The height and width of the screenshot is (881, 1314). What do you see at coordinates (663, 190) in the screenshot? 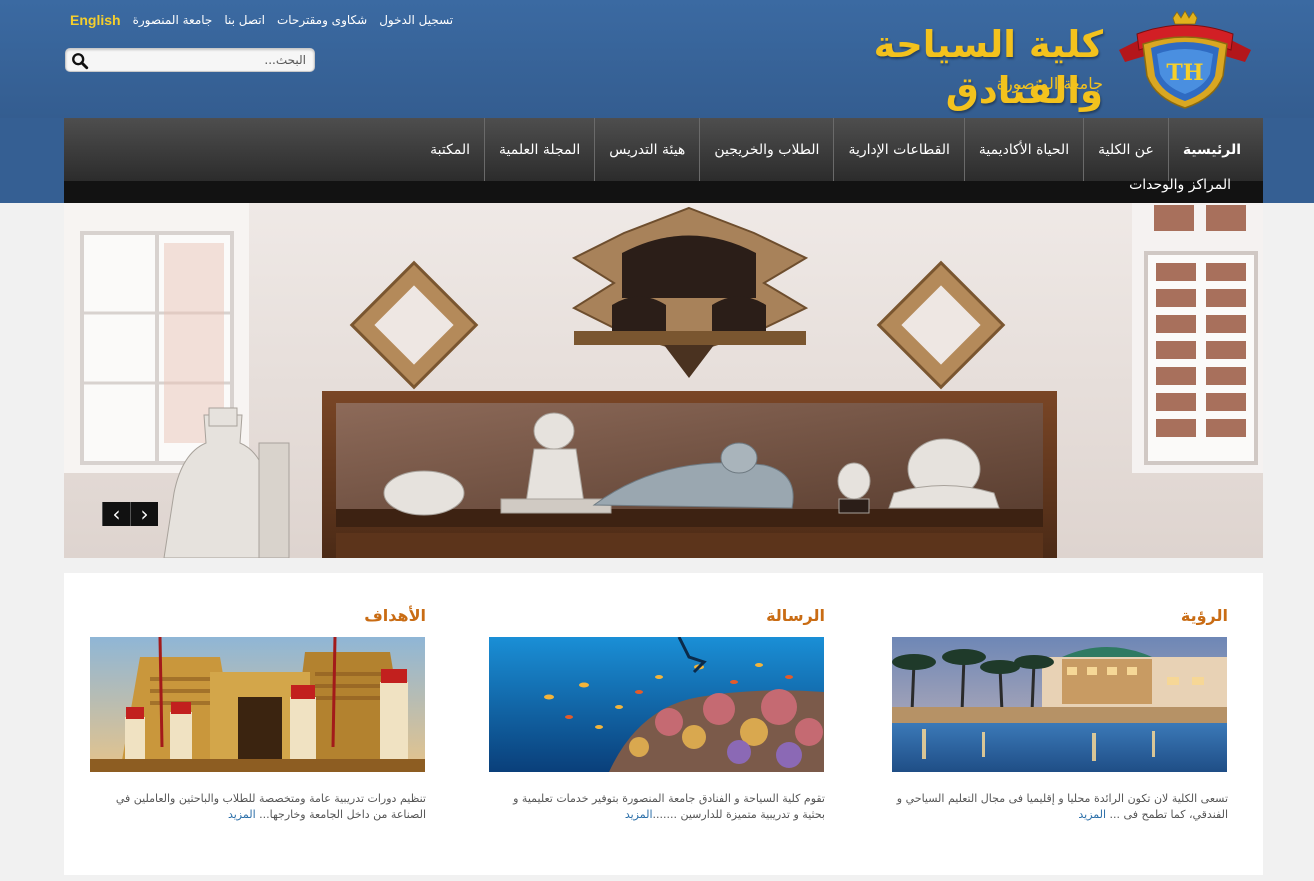
I see `sub-nav: المراكز والوحدات` at bounding box center [663, 190].